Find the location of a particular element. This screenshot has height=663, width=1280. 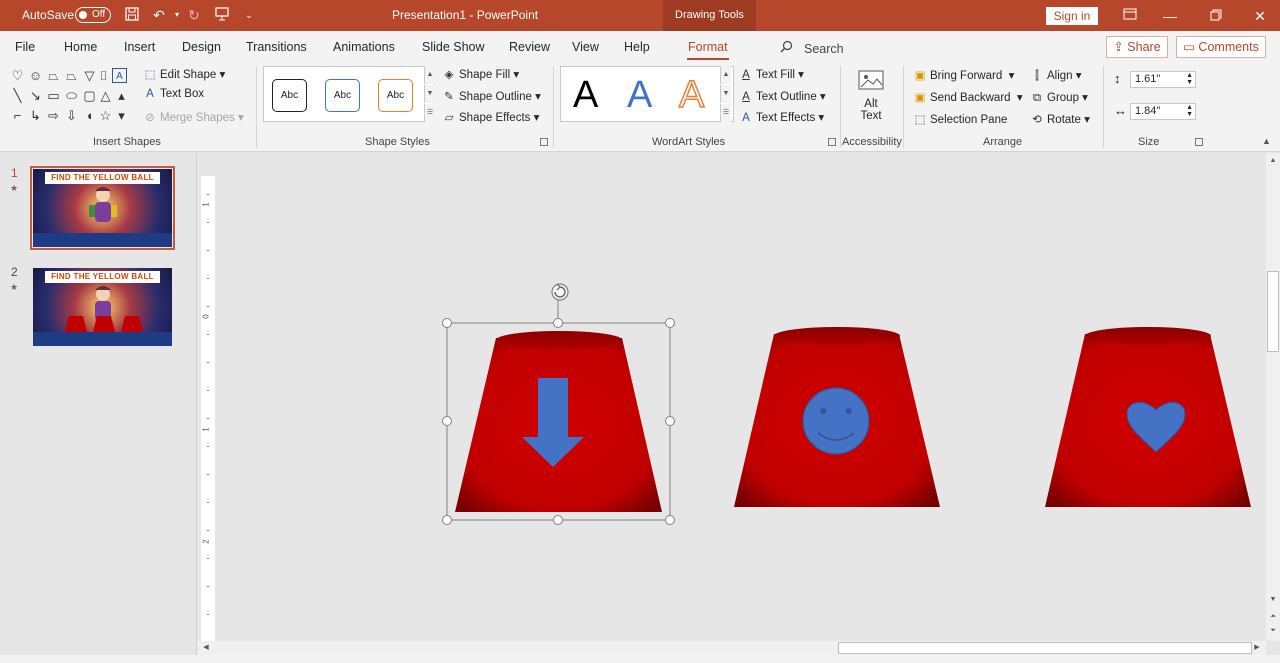

scroll-right-icon: ▶ is located at coordinates (1257, 648).